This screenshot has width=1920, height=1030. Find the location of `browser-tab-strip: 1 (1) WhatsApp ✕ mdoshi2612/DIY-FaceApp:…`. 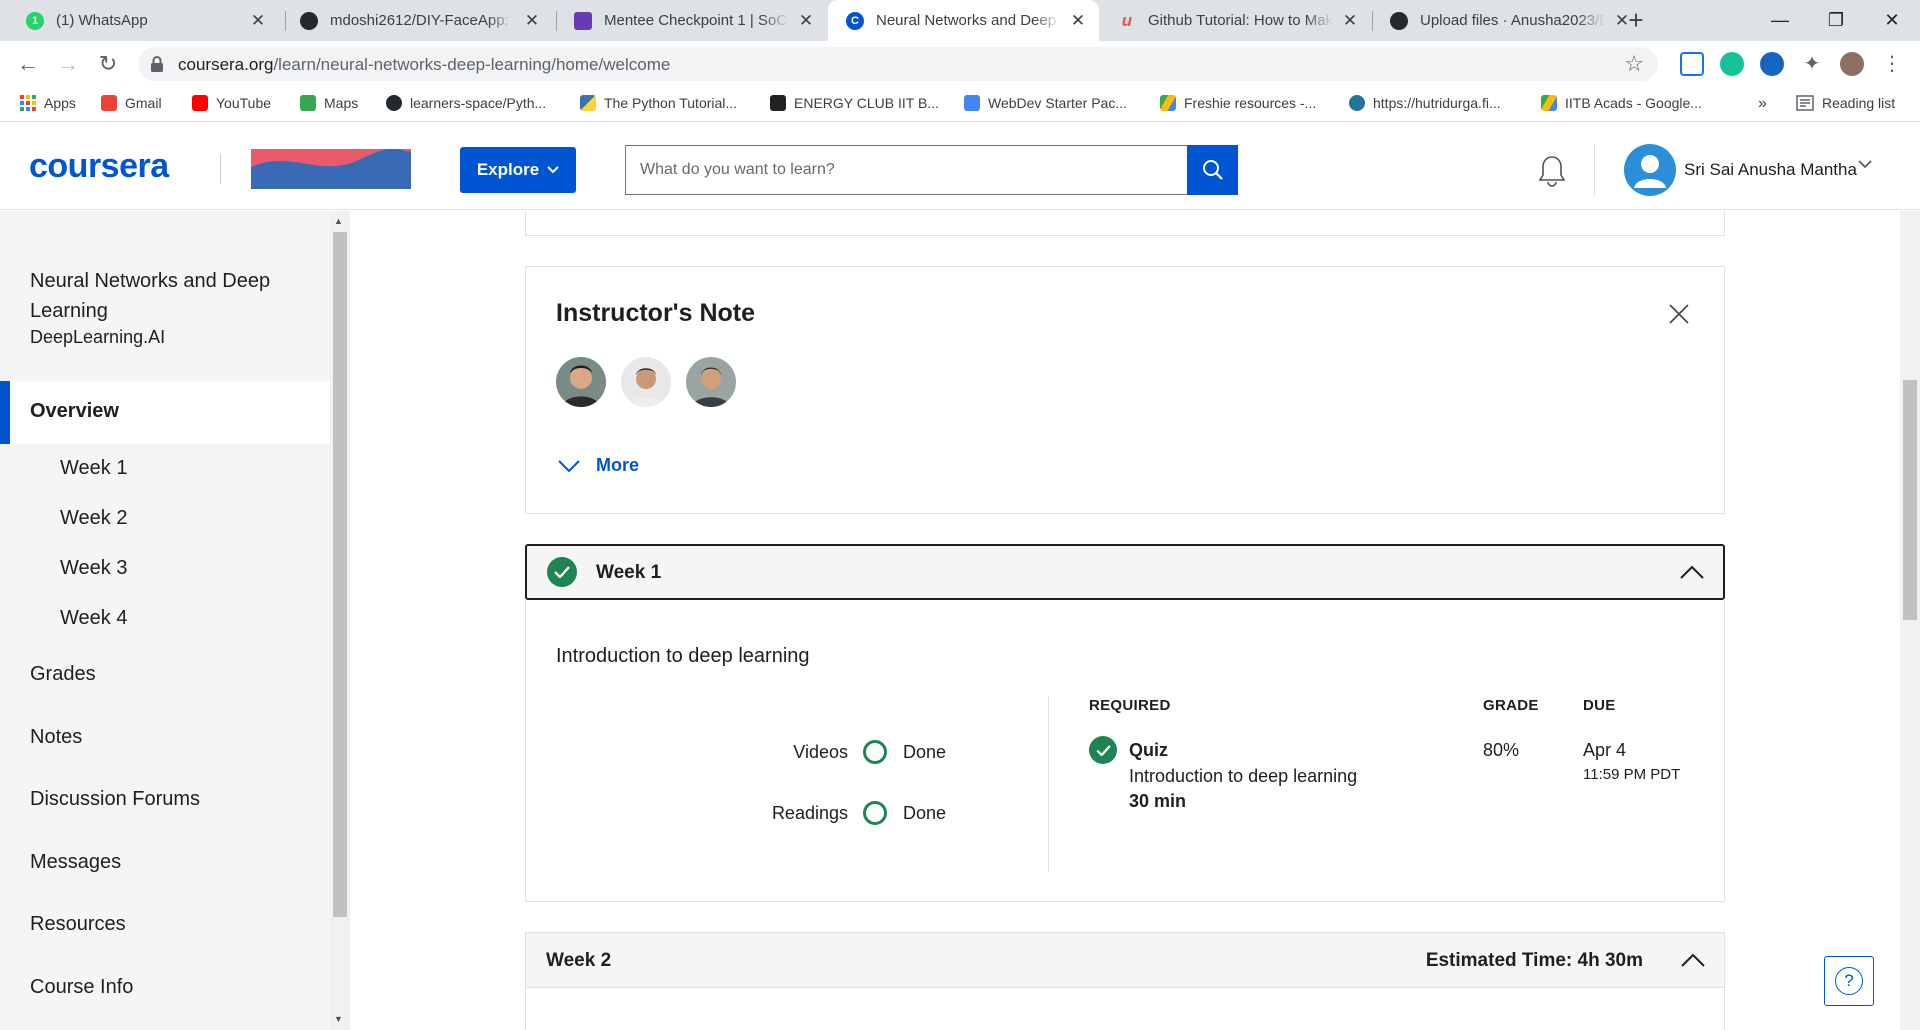

browser-tab-strip: 1 (1) WhatsApp ✕ mdoshi2612/DIY-FaceApp:… is located at coordinates (960, 20).